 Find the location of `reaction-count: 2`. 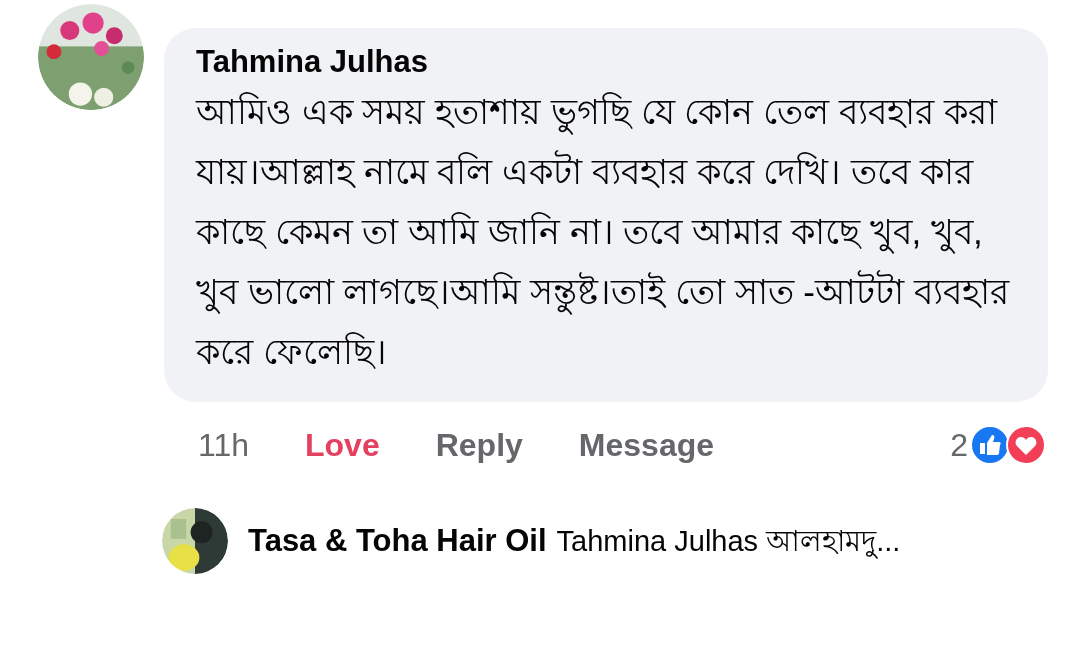

reaction-count: 2 is located at coordinates (959, 445).